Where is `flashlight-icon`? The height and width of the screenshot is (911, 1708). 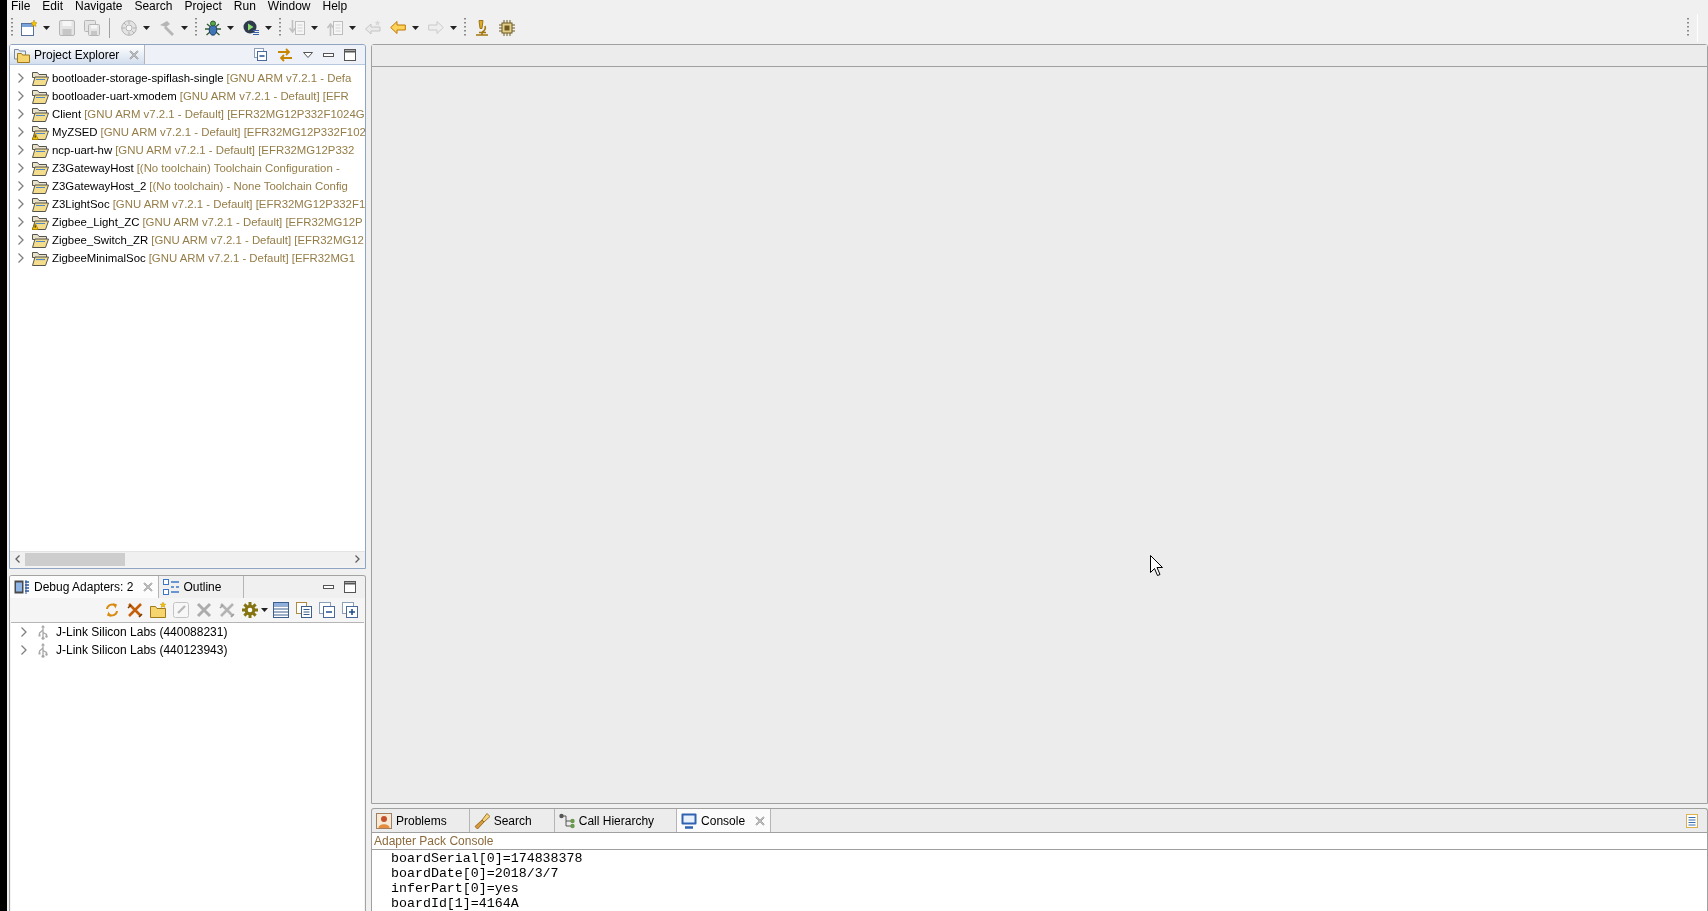 flashlight-icon is located at coordinates (481, 820).